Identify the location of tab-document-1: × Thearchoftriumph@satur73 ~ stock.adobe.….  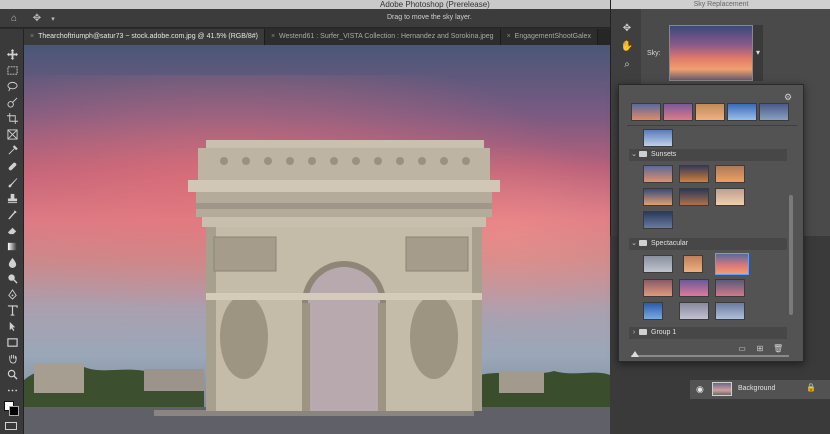
(144, 37).